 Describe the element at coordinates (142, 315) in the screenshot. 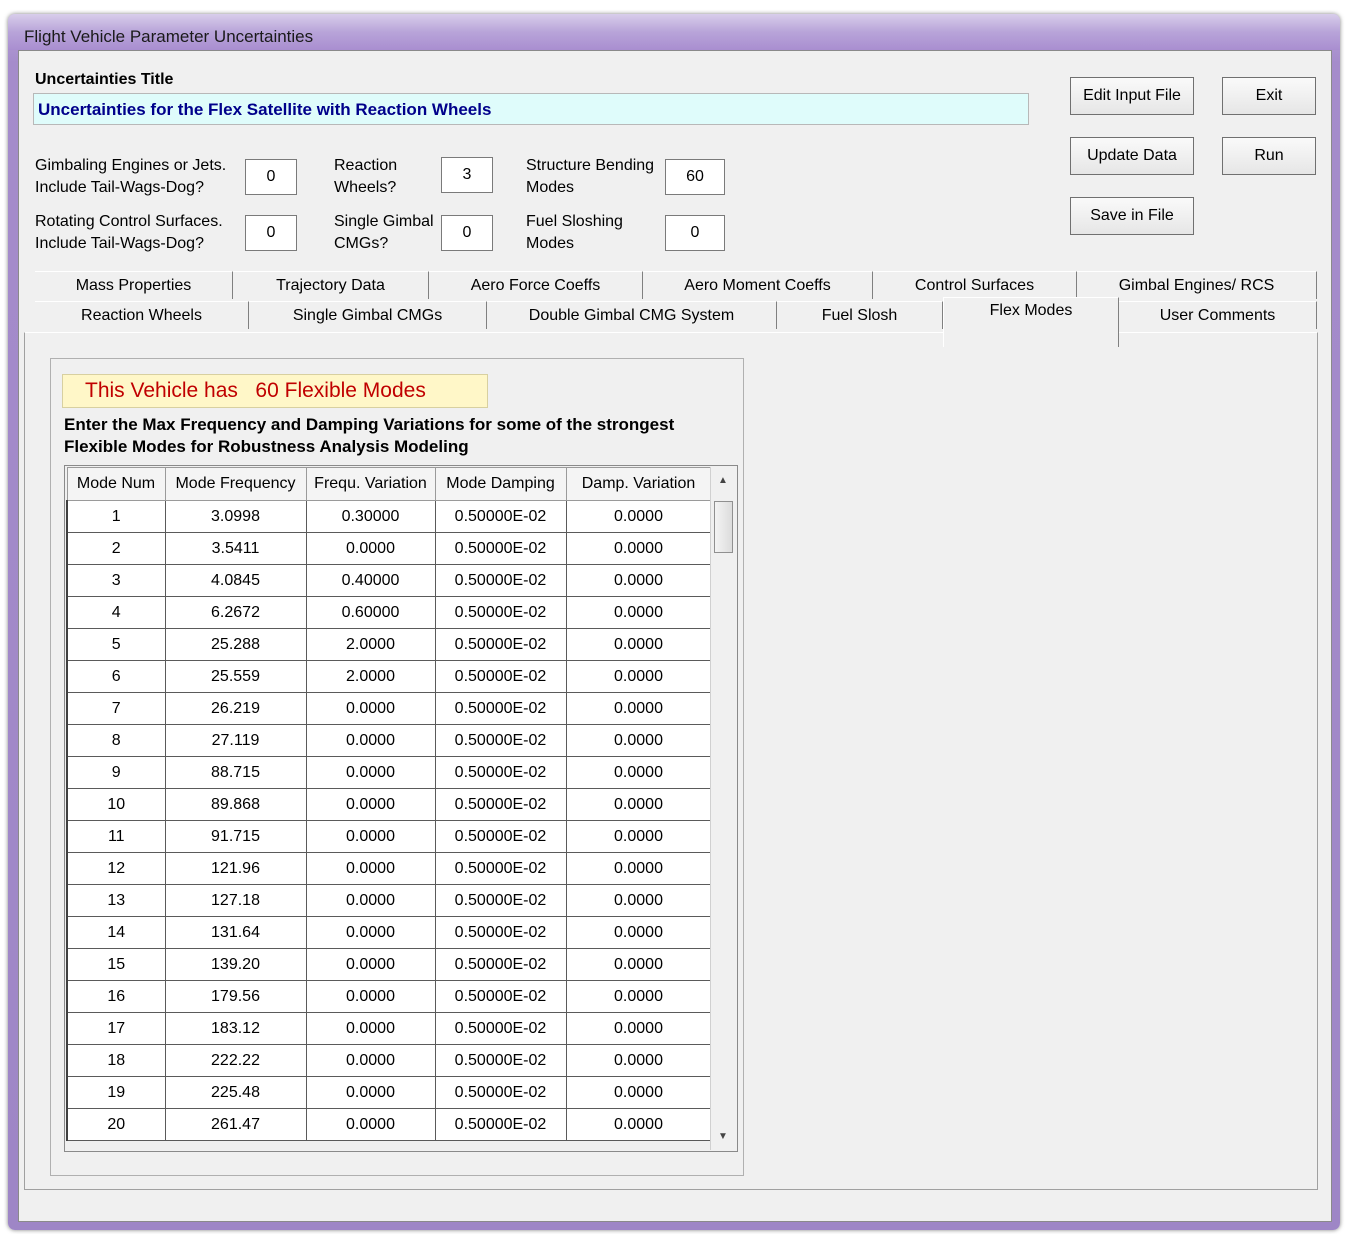

I see `tab-reaction-wheels: Reaction Wheels` at that location.